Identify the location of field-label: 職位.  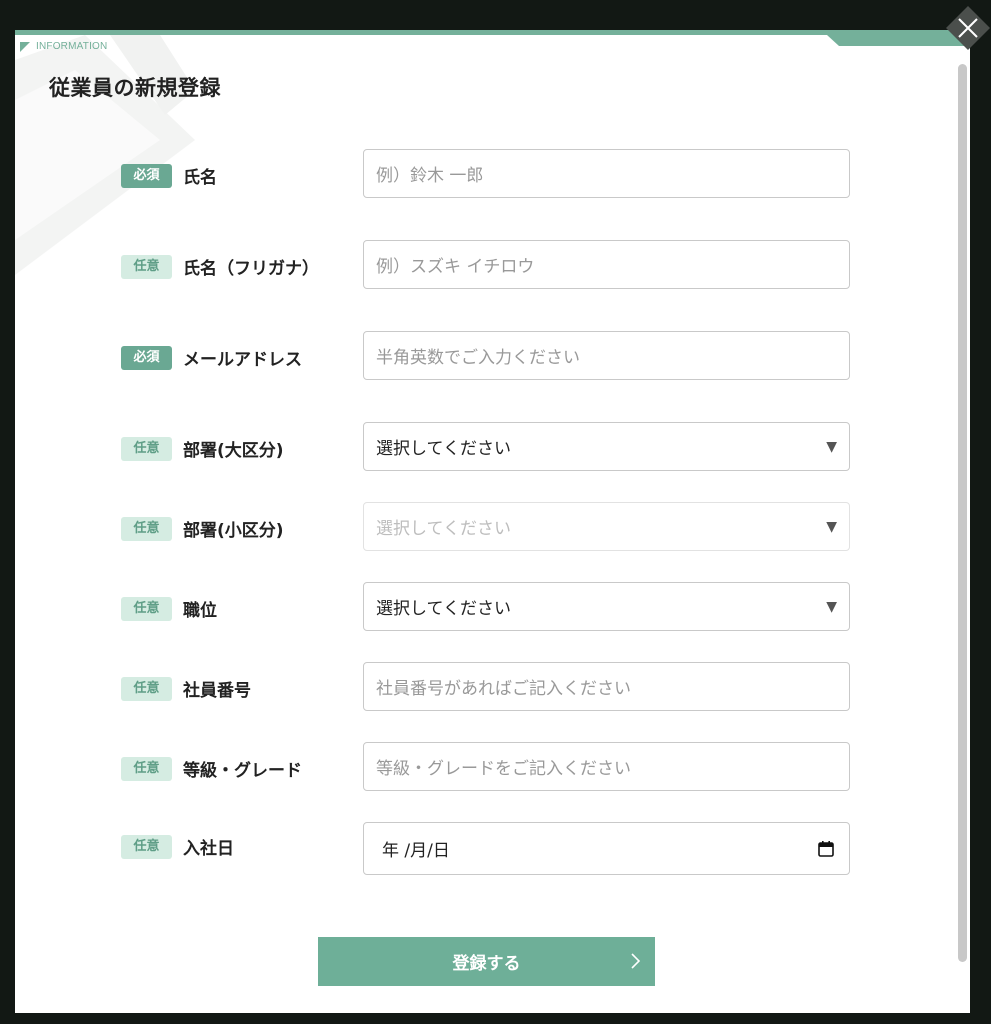
(200, 611).